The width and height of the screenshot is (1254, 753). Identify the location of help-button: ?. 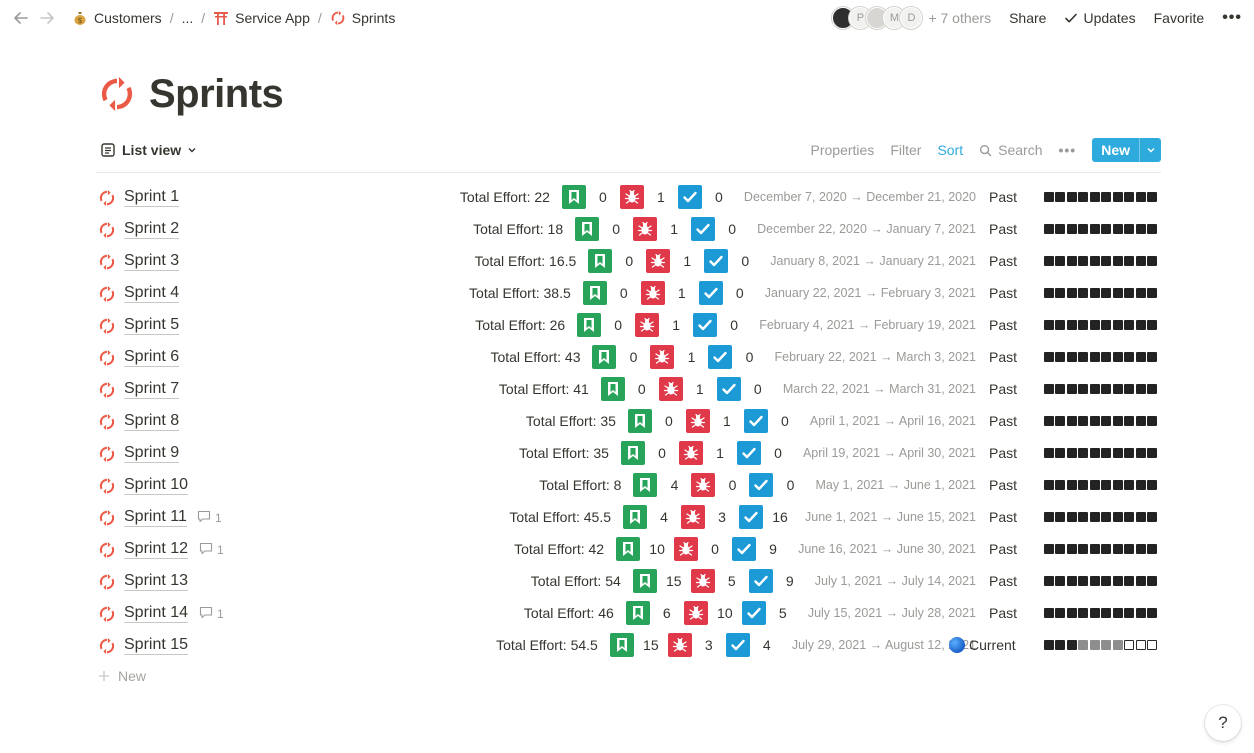
(1223, 723).